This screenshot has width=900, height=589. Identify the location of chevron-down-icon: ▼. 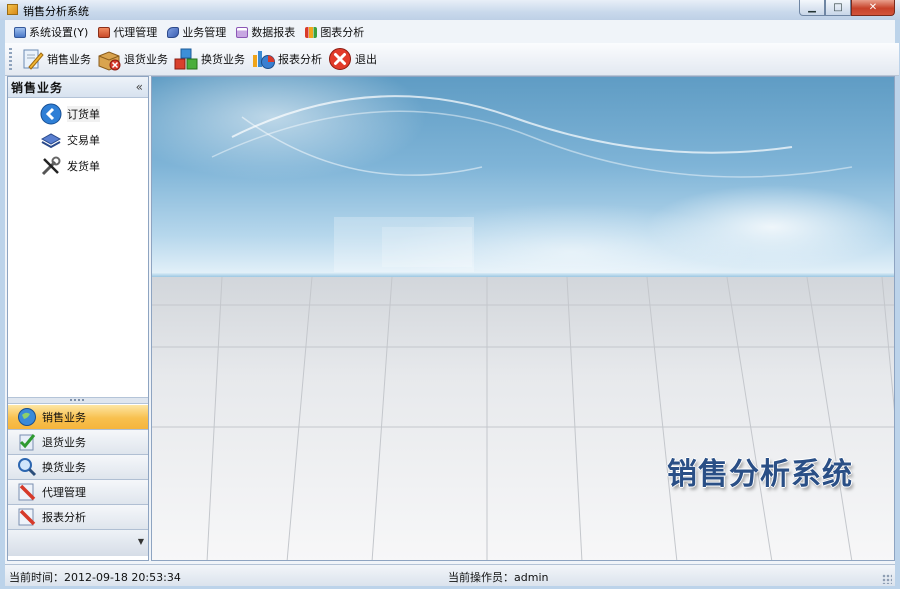
(141, 541).